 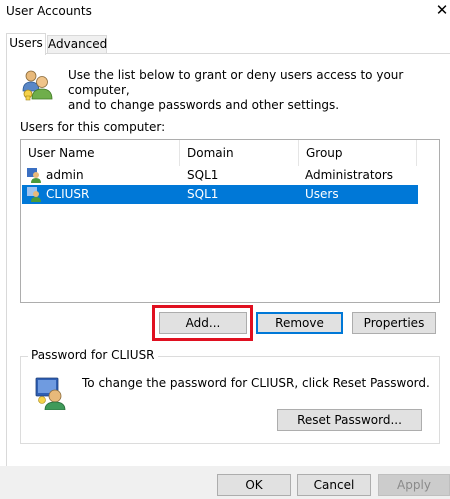 I want to click on users-icon, so click(x=37, y=85).